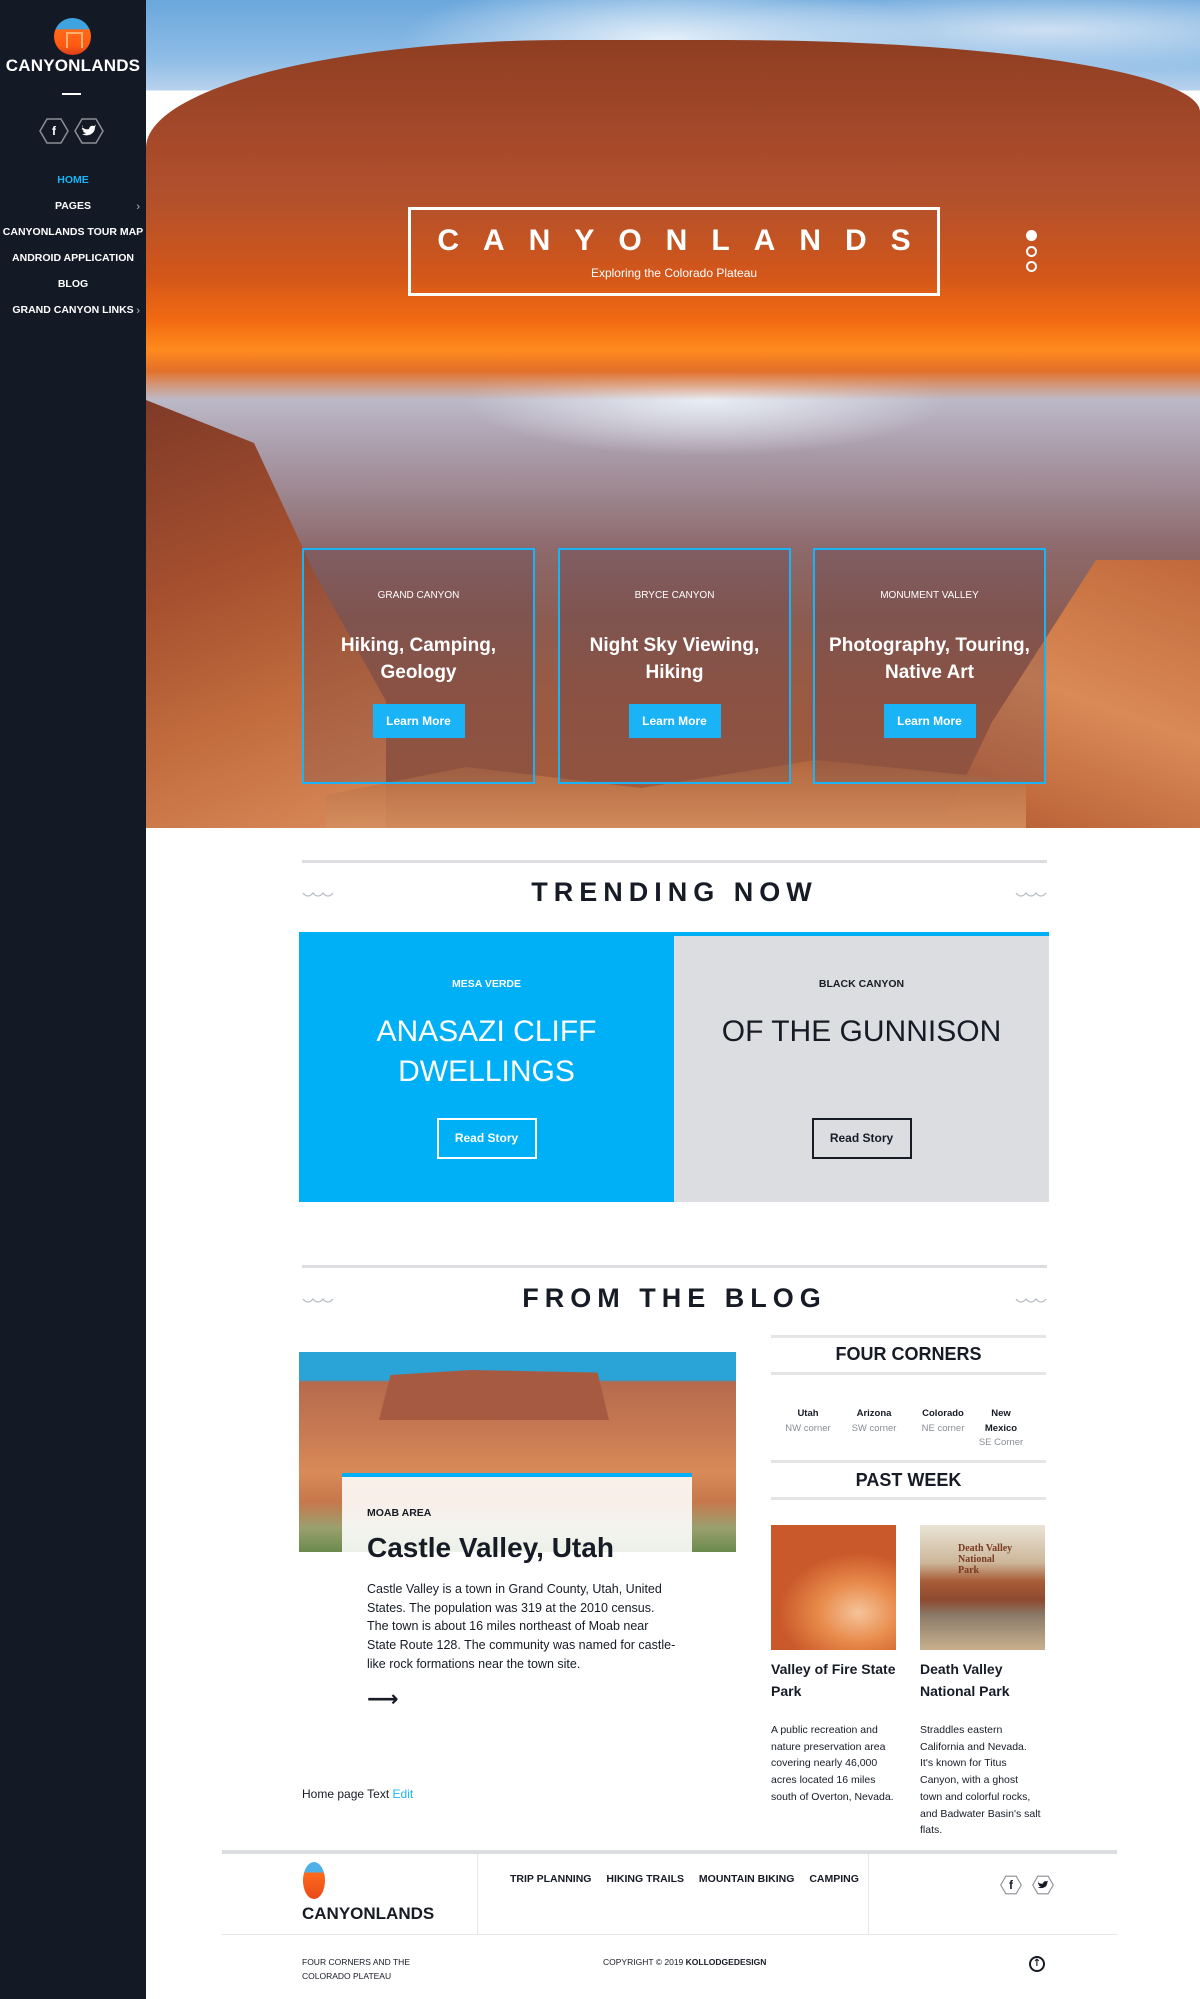  I want to click on logo-icon, so click(72, 36).